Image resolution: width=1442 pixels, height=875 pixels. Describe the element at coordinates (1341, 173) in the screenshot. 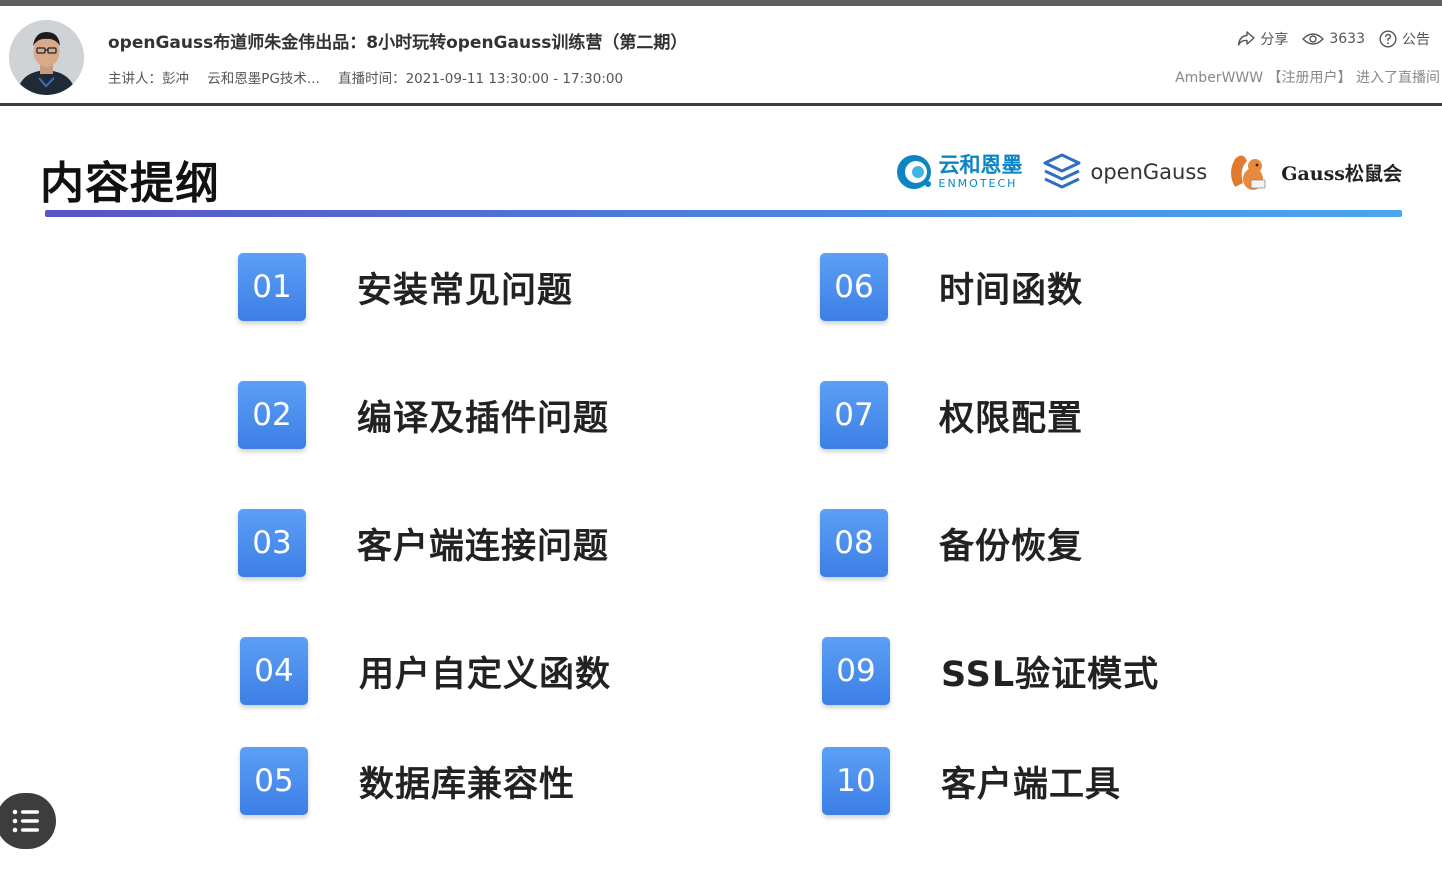

I see `gauss-club-name: Gauss松鼠会` at that location.